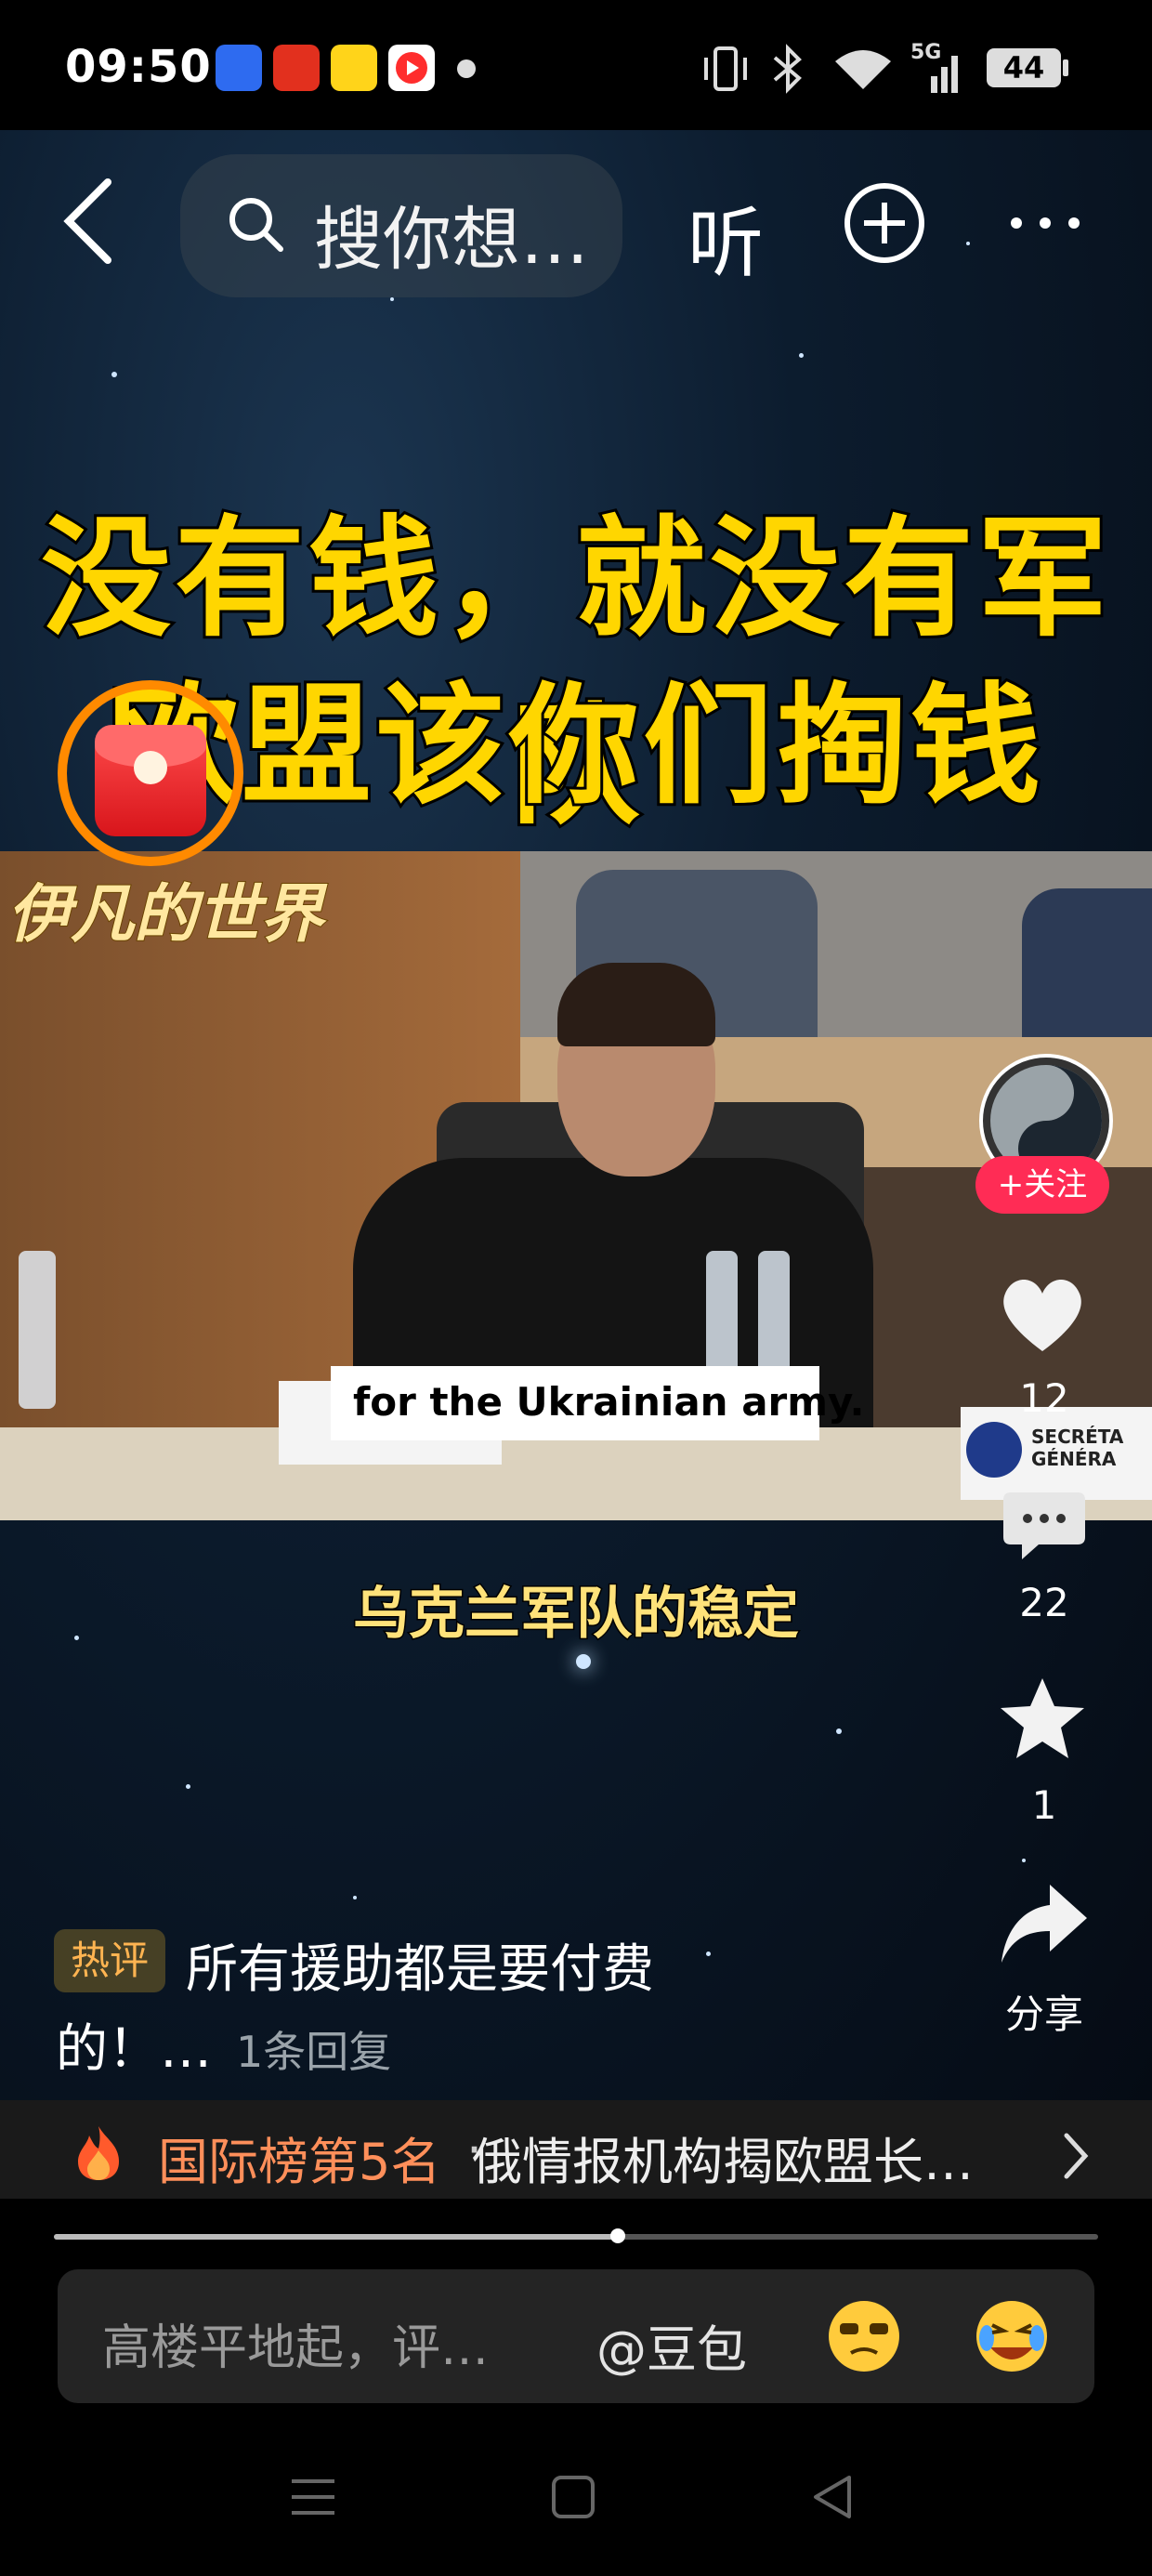  What do you see at coordinates (466, 68) in the screenshot?
I see `notification-dot` at bounding box center [466, 68].